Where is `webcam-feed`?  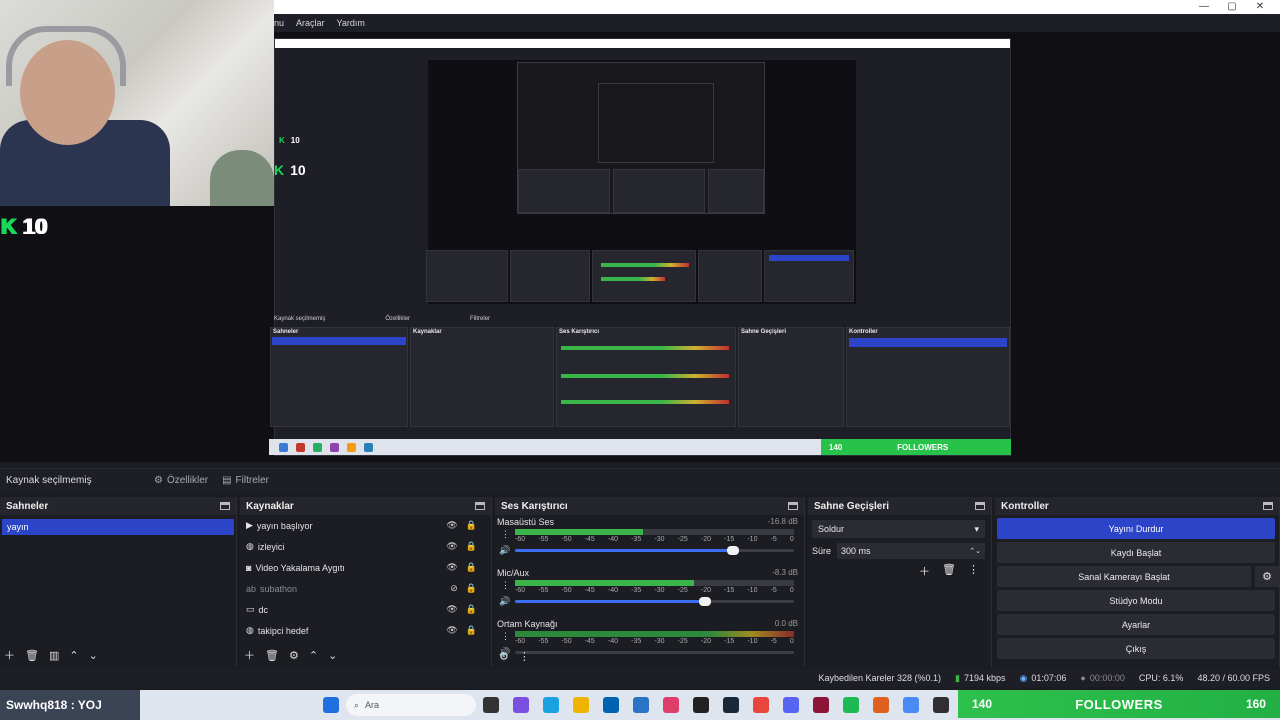 webcam-feed is located at coordinates (137, 103).